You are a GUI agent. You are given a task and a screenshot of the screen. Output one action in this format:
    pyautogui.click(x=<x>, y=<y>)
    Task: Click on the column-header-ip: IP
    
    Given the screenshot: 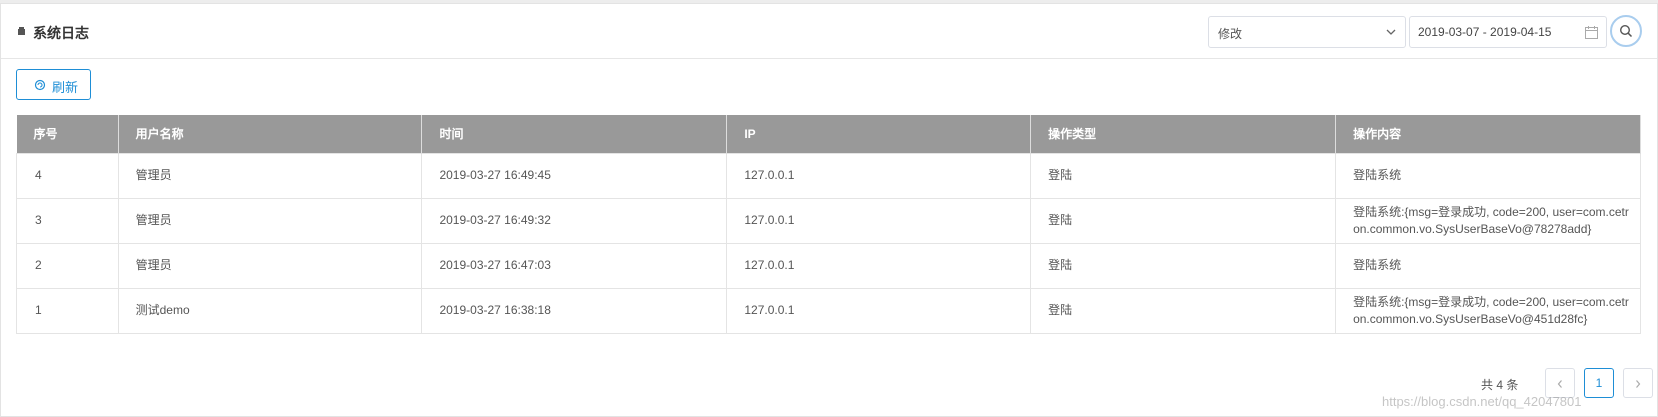 What is the action you would take?
    pyautogui.click(x=879, y=134)
    